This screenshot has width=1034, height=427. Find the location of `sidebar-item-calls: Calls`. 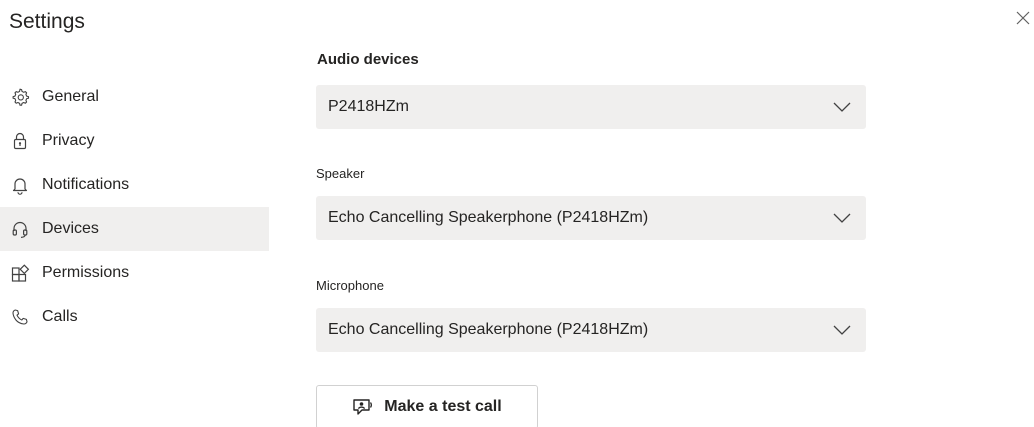

sidebar-item-calls: Calls is located at coordinates (134, 317).